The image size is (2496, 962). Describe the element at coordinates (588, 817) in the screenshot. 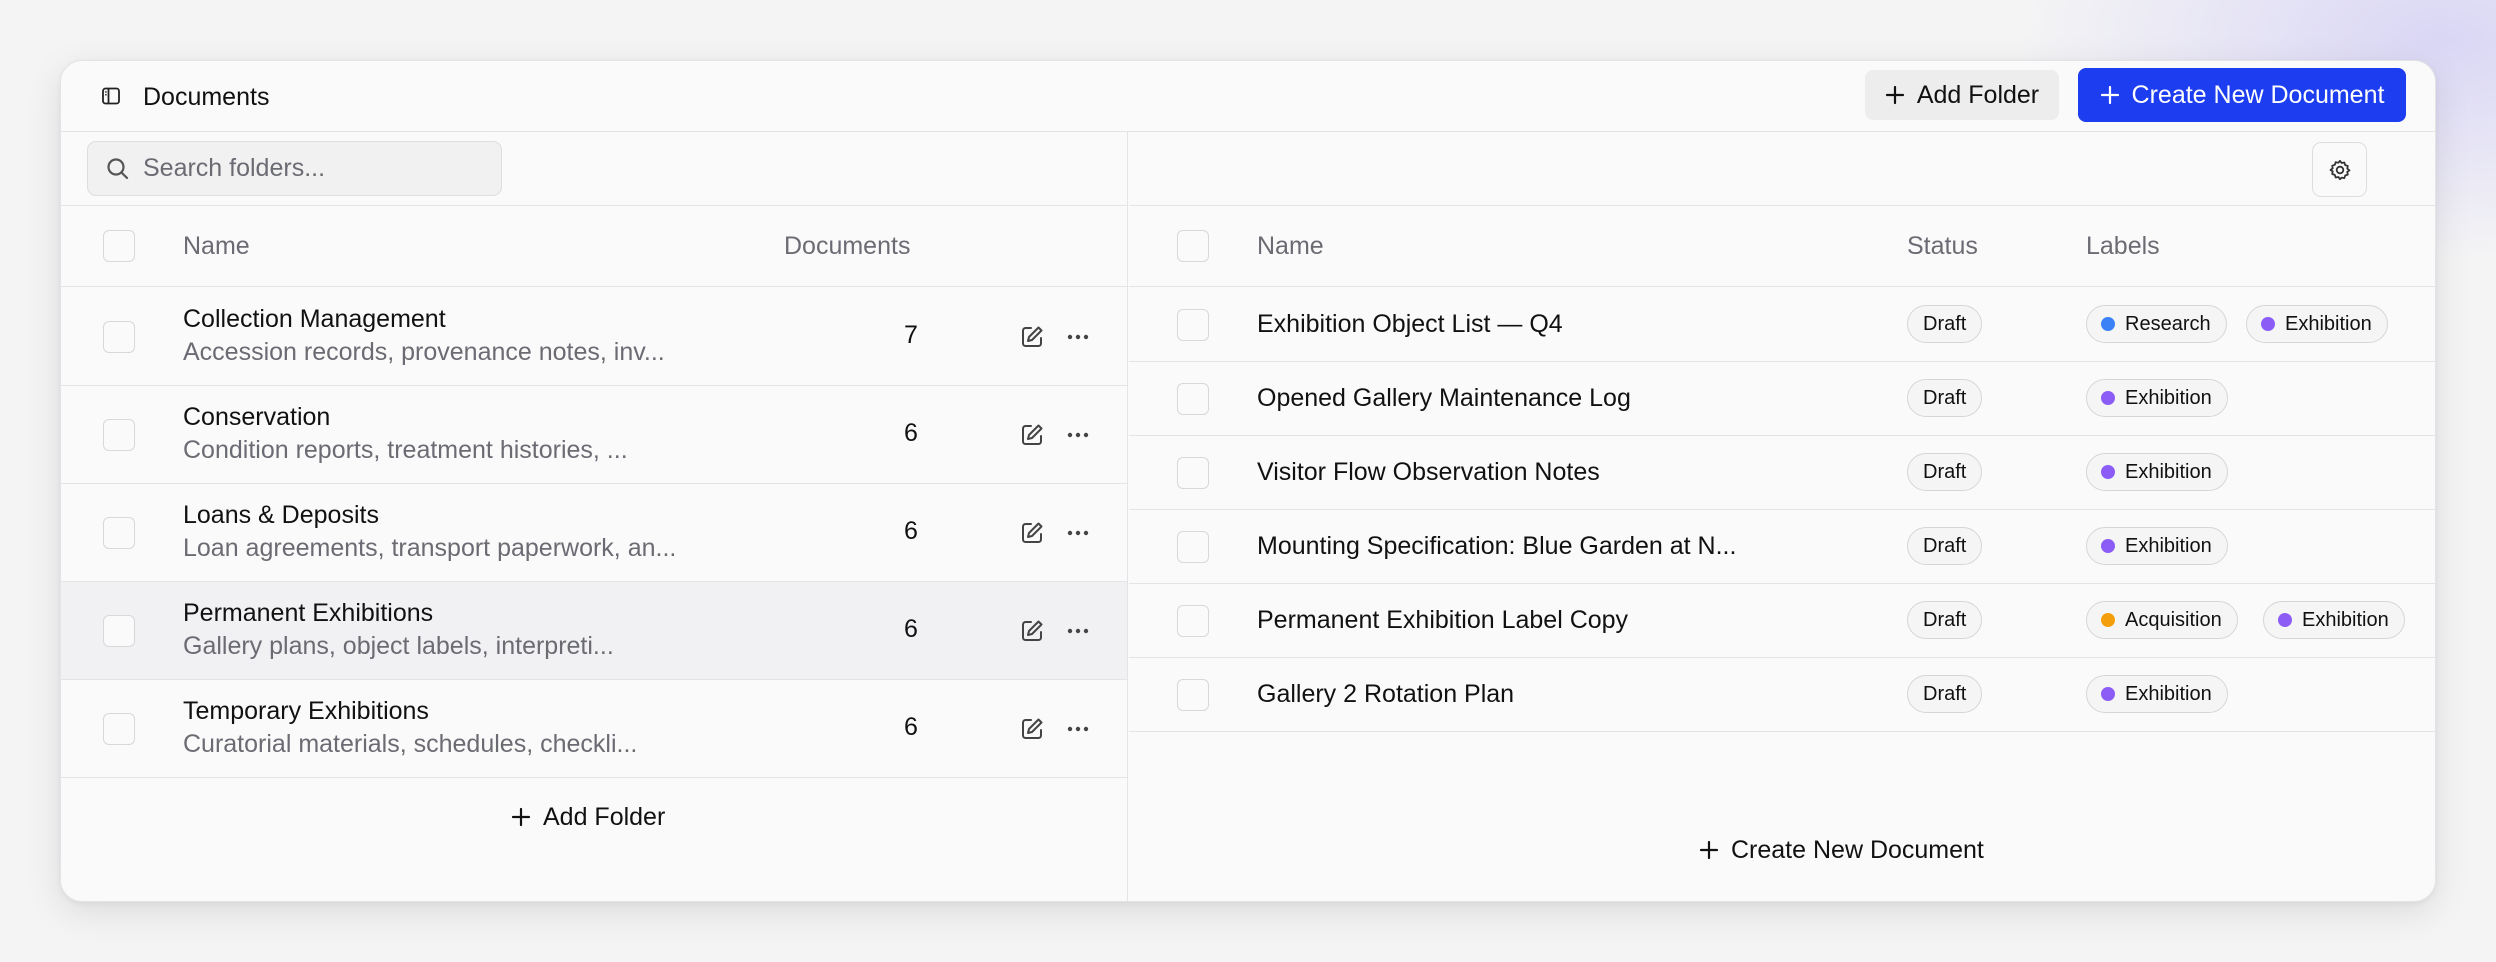

I see `add-folder-bottom-button: Add Folder` at that location.